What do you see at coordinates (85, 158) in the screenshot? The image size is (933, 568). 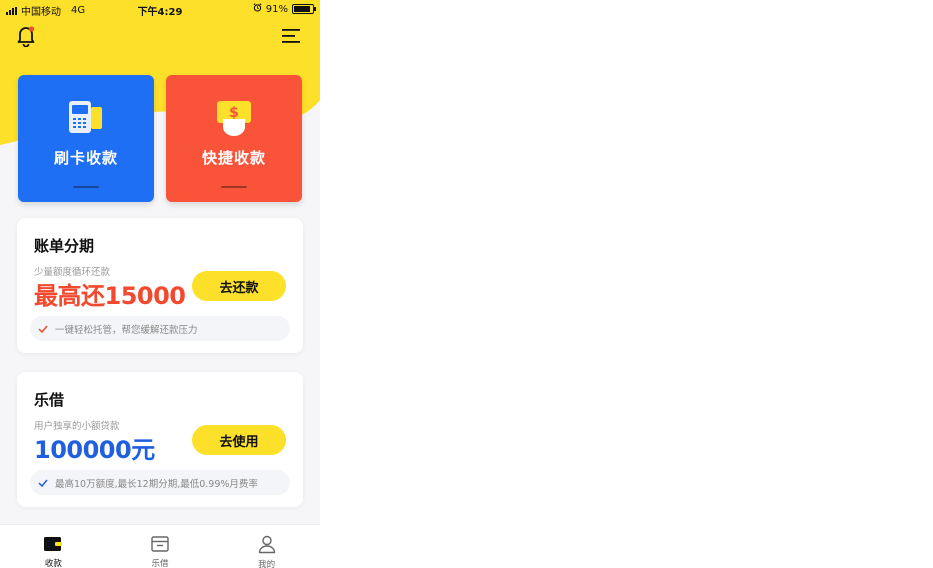 I see `action-label: 刷卡收款` at bounding box center [85, 158].